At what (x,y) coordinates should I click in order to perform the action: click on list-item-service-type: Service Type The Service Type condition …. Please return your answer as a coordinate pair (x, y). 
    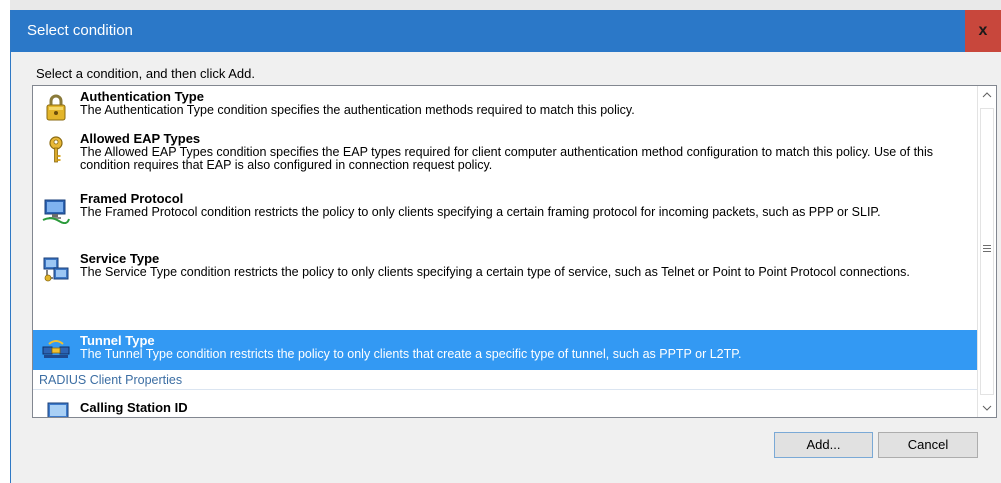
    Looking at the image, I should click on (505, 278).